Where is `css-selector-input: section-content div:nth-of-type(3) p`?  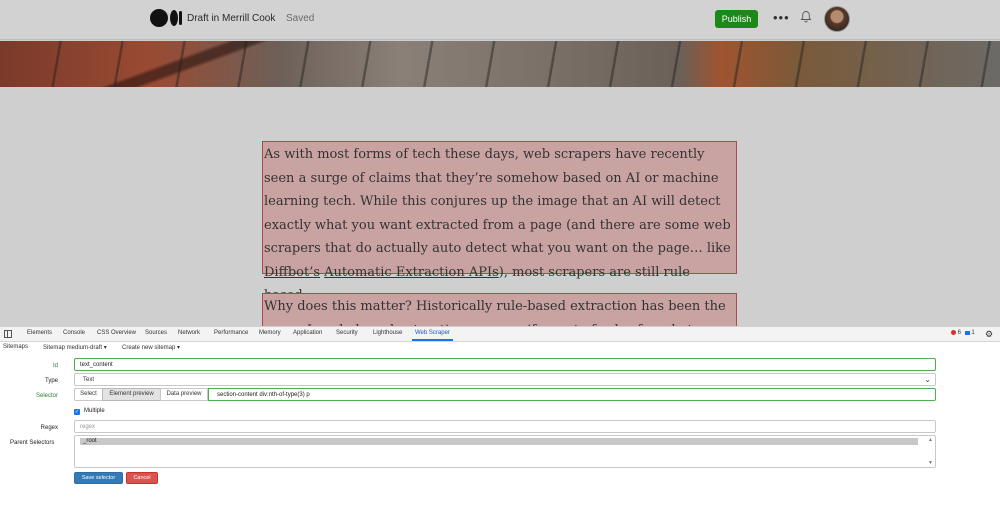 css-selector-input: section-content div:nth-of-type(3) p is located at coordinates (572, 394).